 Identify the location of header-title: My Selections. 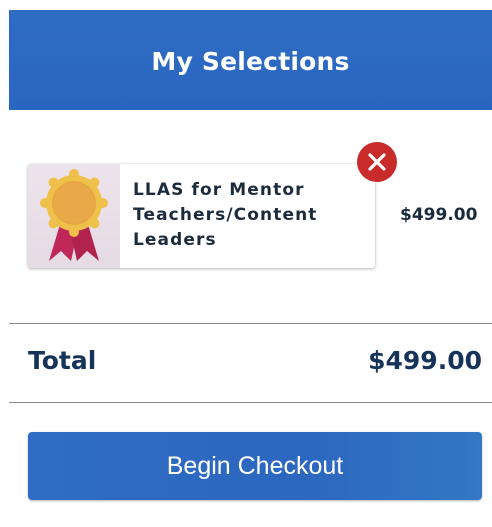
(250, 61).